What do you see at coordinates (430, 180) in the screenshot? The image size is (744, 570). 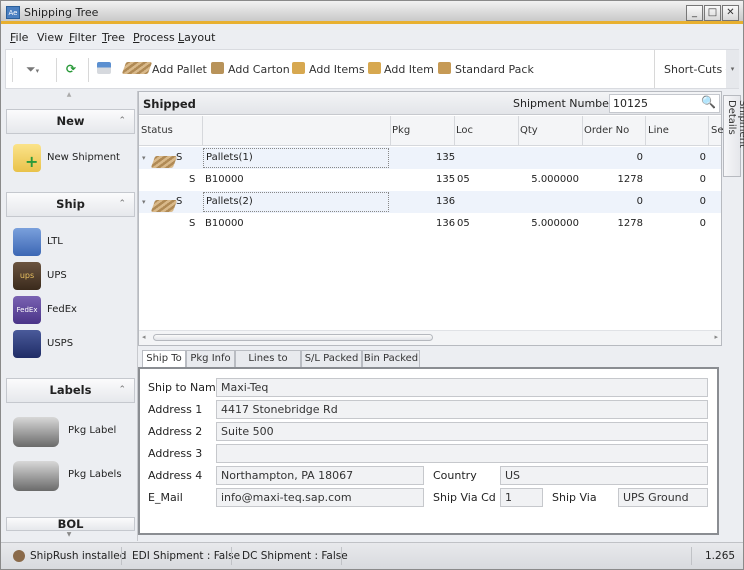 I see `table-row: S B10000 135 05 5.000000 1278 0` at bounding box center [430, 180].